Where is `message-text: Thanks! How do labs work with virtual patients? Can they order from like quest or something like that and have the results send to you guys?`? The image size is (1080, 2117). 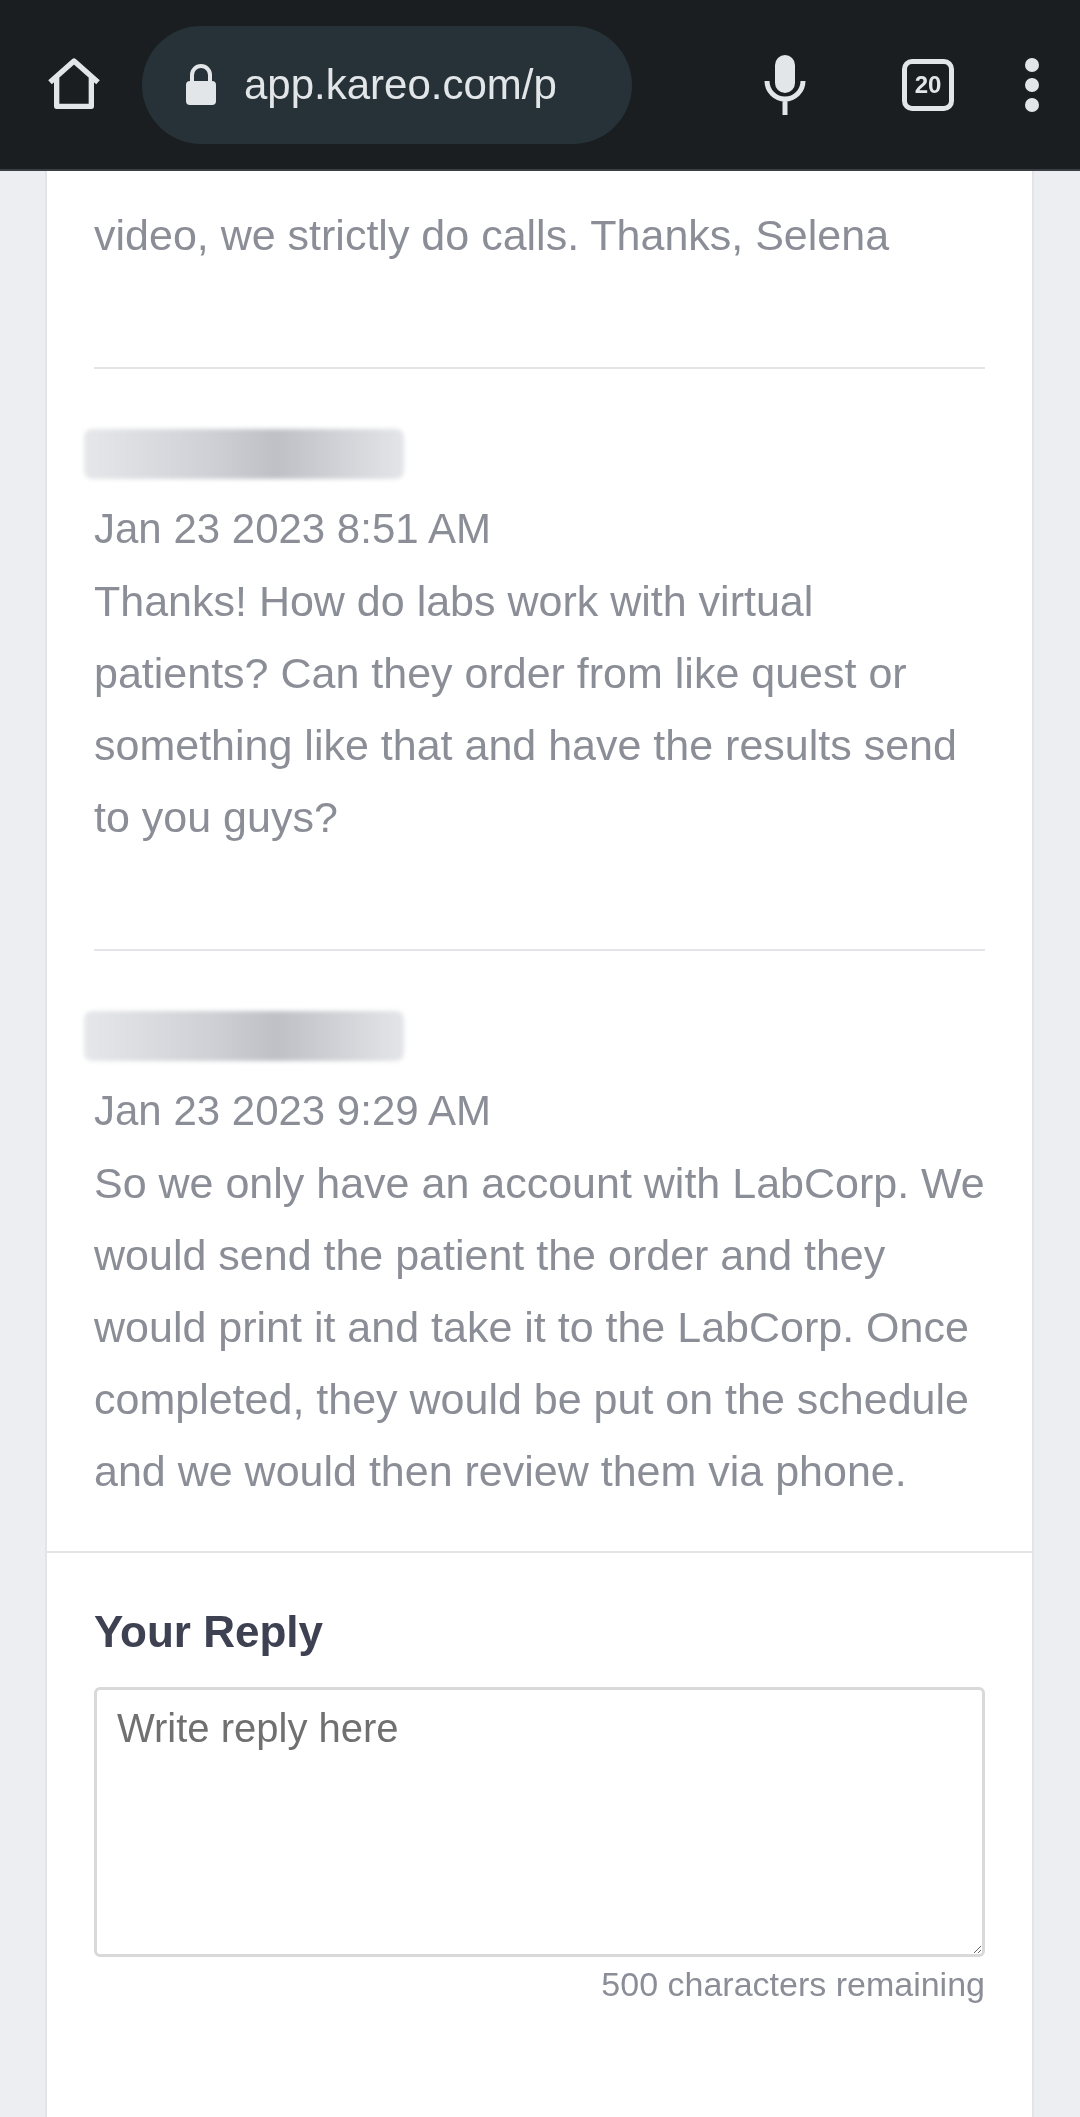 message-text: Thanks! How do labs work with virtual patients? Can they order from like quest or something like that and have the results send to you guys? is located at coordinates (526, 709).